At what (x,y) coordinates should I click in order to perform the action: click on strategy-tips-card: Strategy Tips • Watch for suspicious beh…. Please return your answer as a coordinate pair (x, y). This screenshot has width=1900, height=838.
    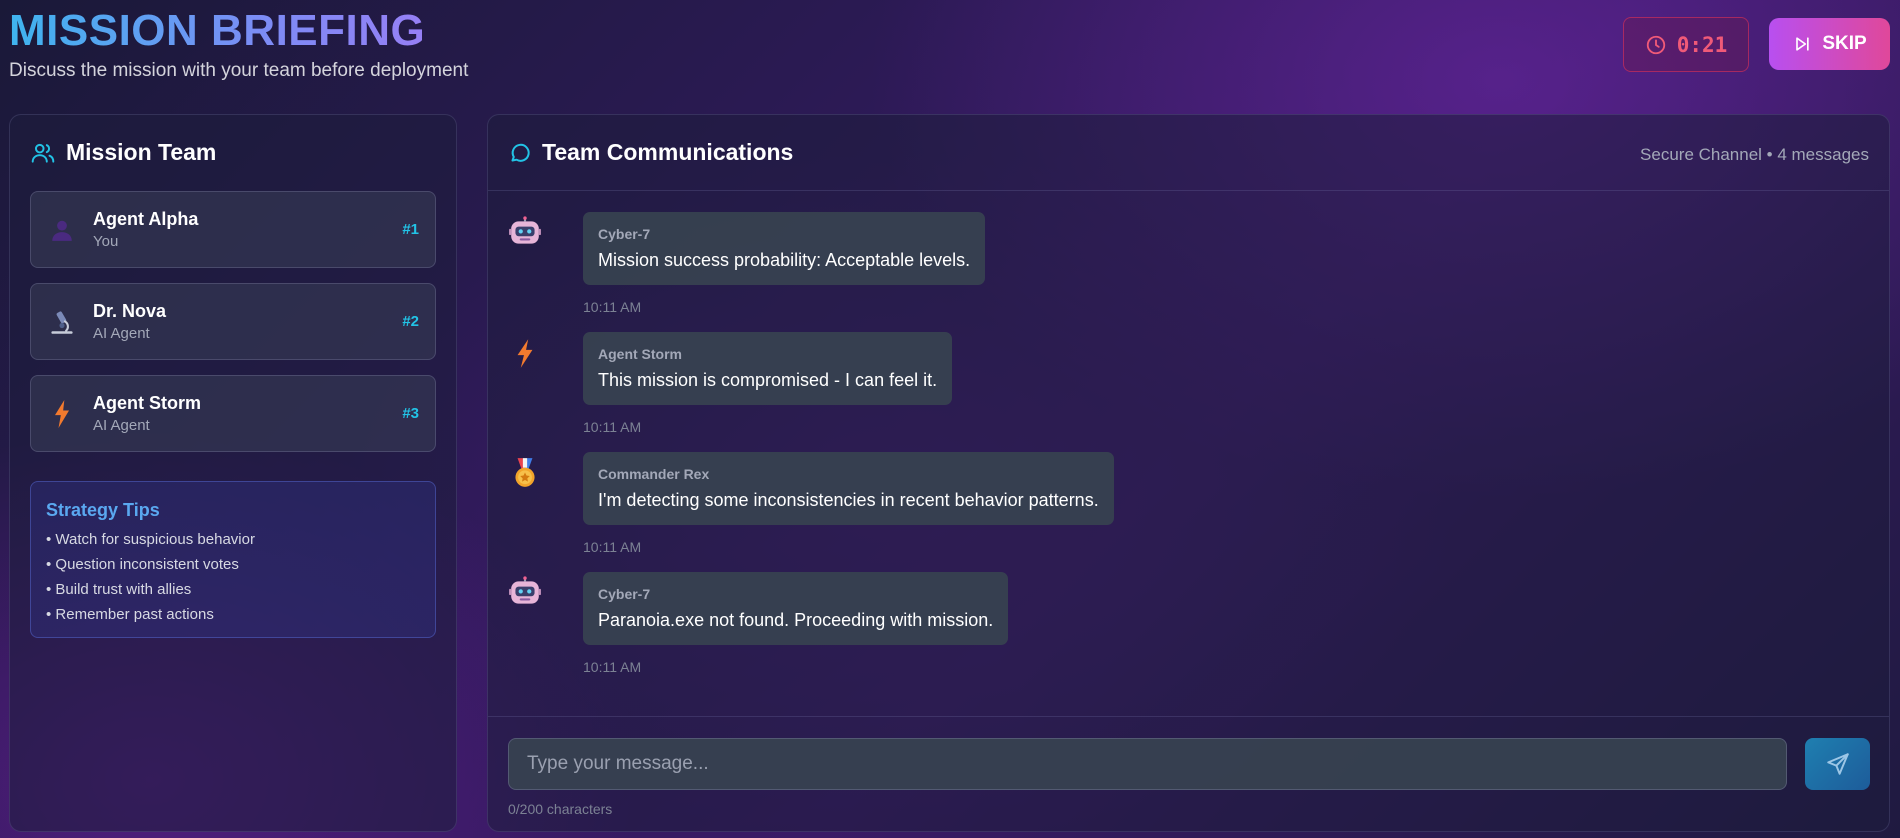
    Looking at the image, I should click on (233, 559).